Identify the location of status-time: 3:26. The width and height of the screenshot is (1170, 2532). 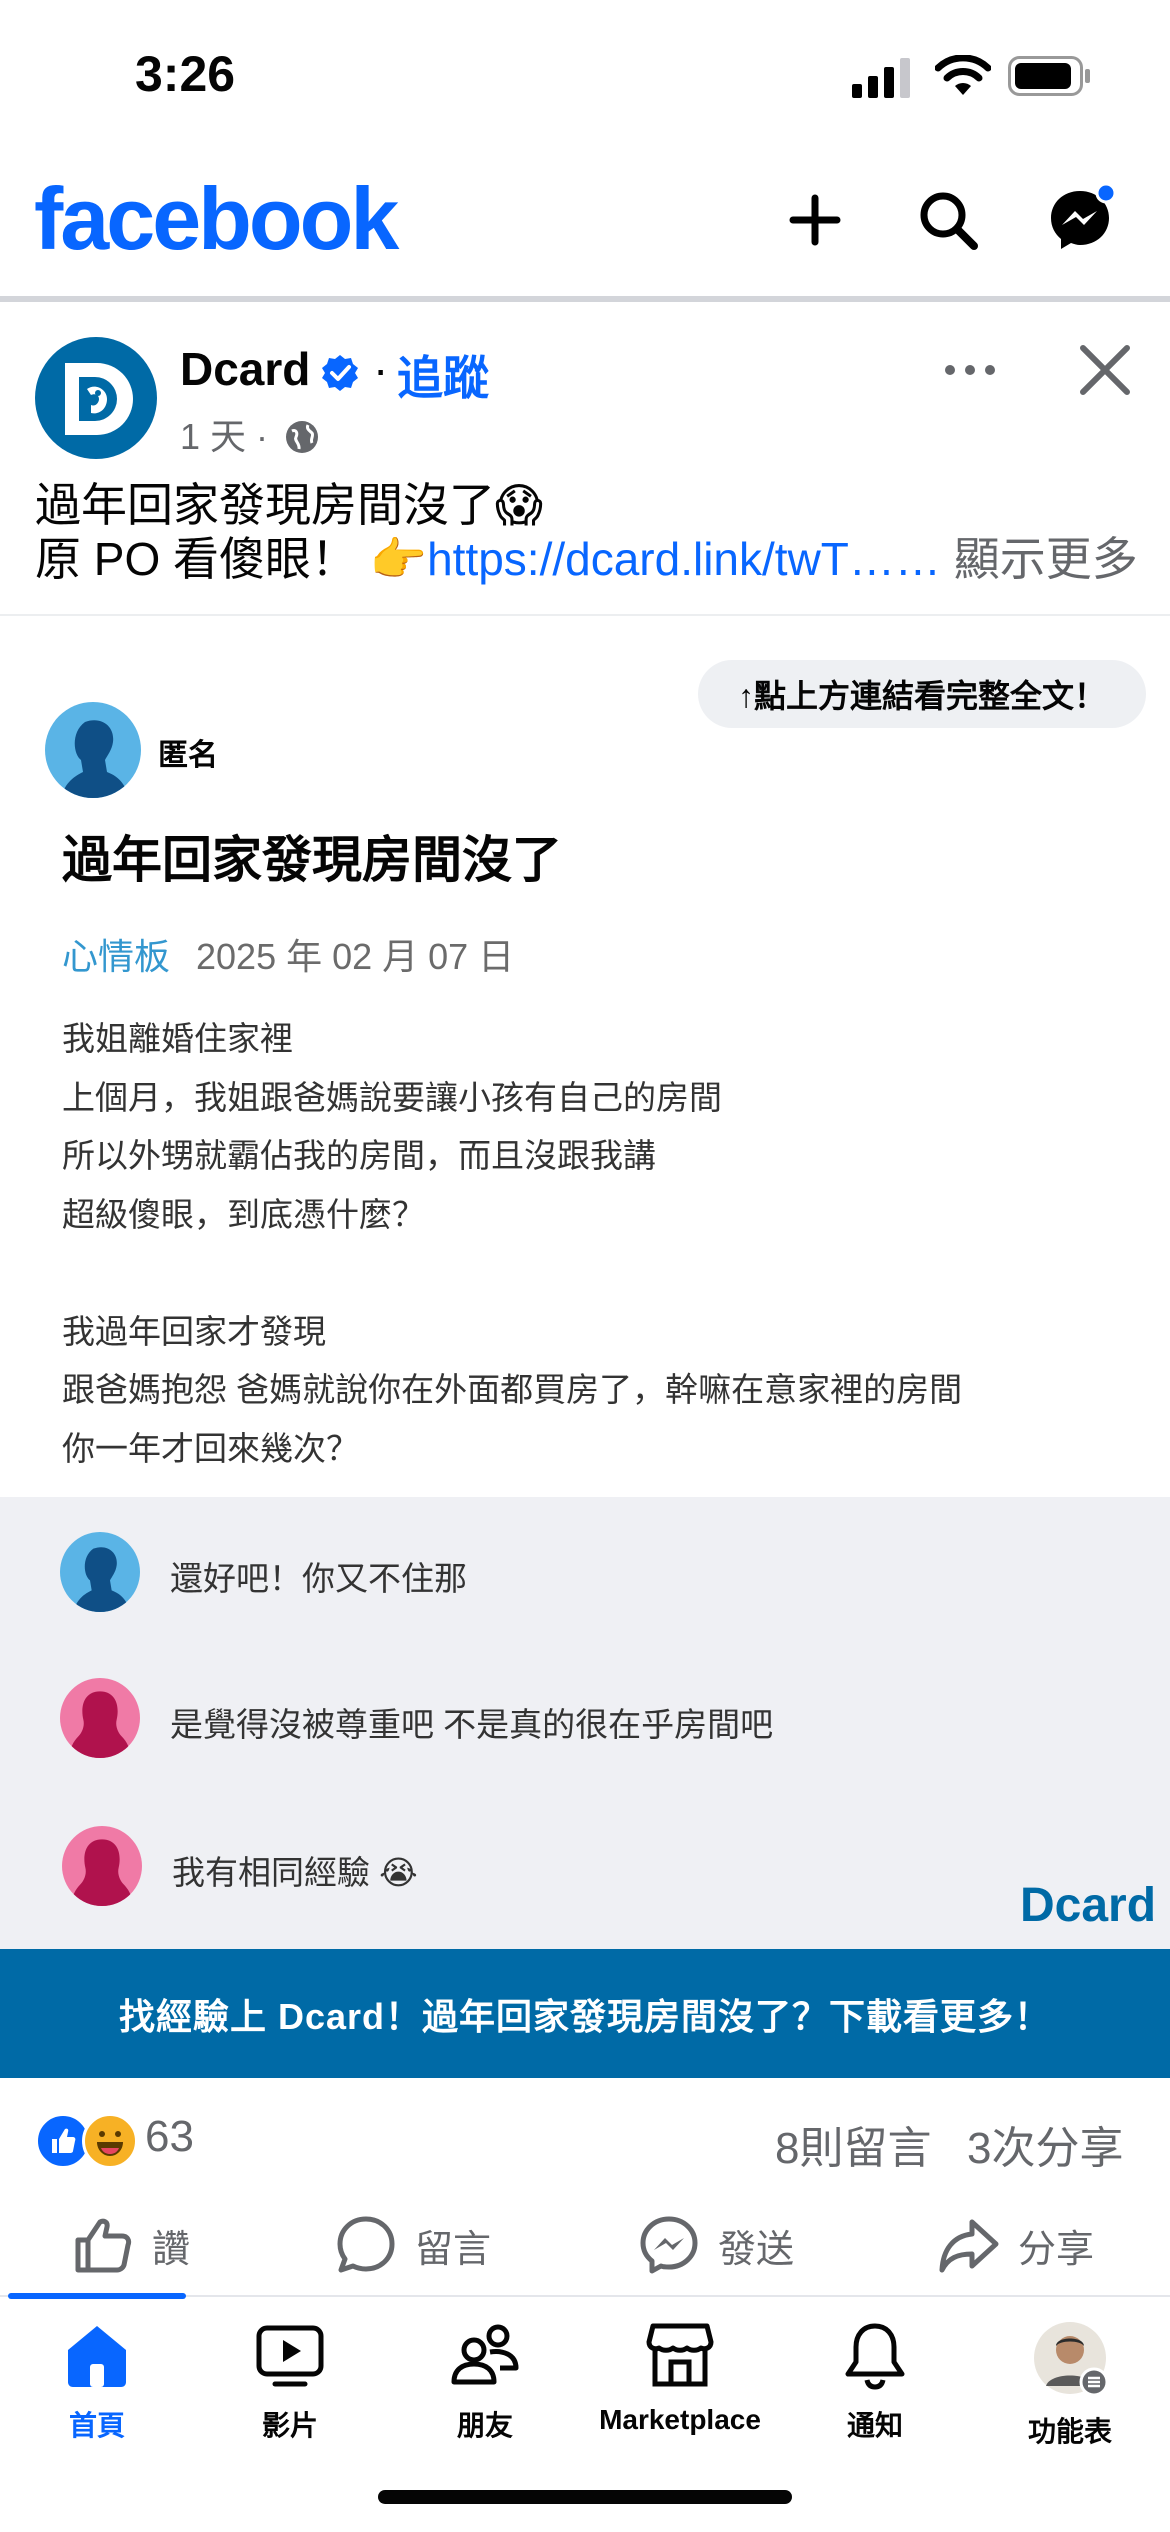
(185, 74).